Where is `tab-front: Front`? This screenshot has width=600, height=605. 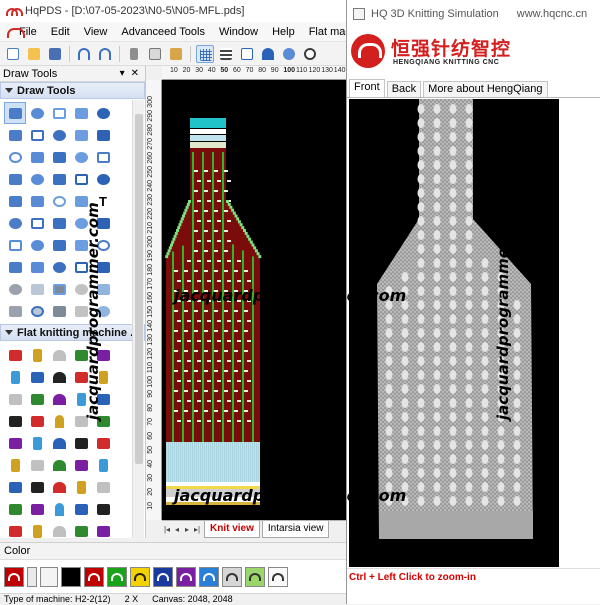
tab-front: Front is located at coordinates (367, 88).